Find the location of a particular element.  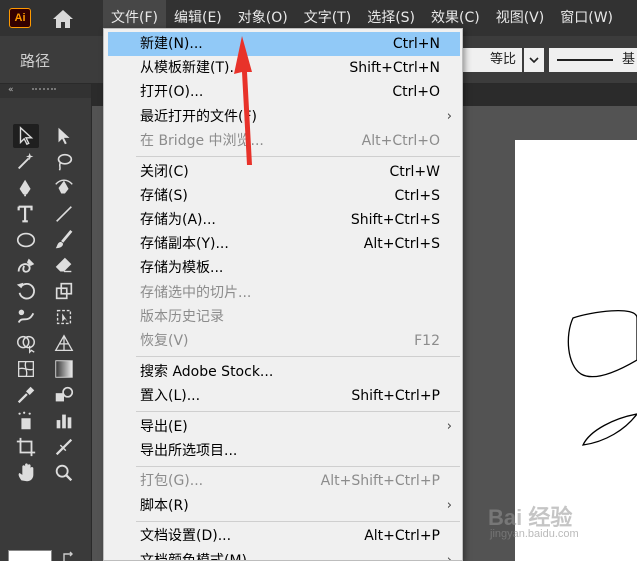

rotate-tool is located at coordinates (26, 291).